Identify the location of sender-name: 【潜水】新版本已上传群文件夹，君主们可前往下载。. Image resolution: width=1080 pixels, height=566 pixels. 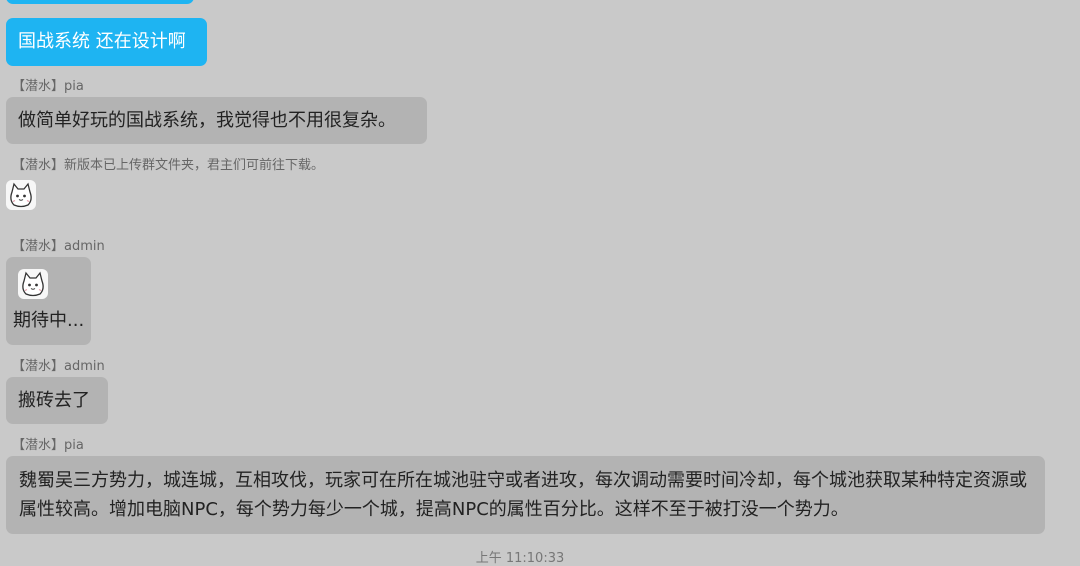
(168, 165).